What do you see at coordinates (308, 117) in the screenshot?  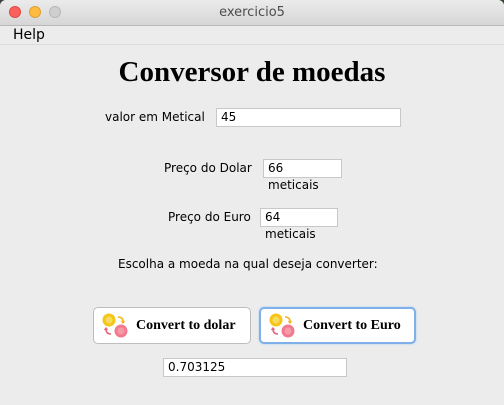 I see `metical-input: 45` at bounding box center [308, 117].